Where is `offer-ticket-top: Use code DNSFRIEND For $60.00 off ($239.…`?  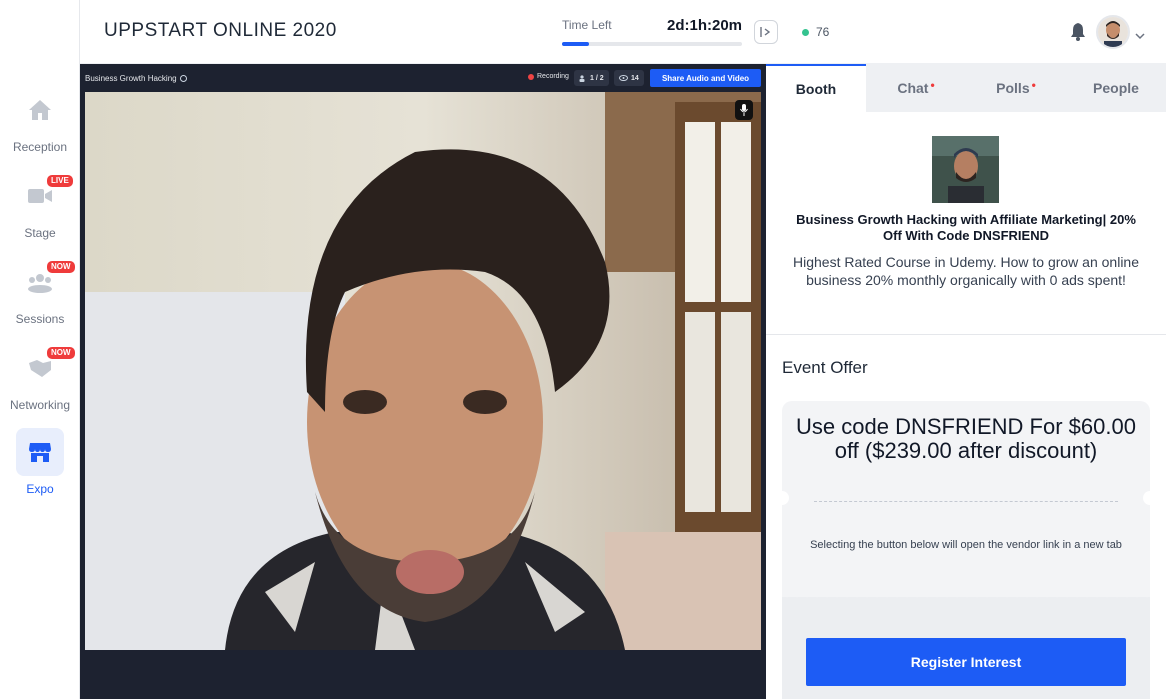
offer-ticket-top: Use code DNSFRIEND For $60.00 off ($239.… is located at coordinates (966, 452).